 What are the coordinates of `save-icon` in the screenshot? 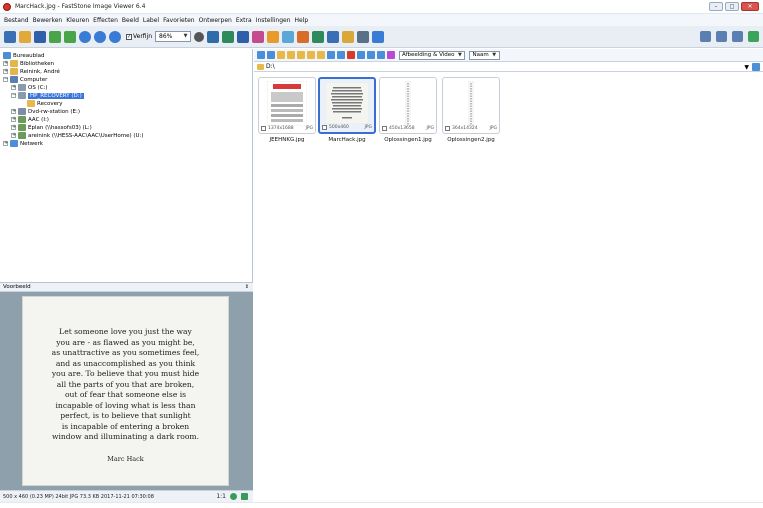 It's located at (40, 36).